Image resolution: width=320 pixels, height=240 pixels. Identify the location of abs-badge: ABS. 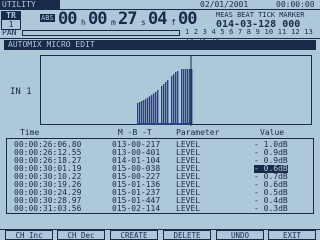
(47, 18).